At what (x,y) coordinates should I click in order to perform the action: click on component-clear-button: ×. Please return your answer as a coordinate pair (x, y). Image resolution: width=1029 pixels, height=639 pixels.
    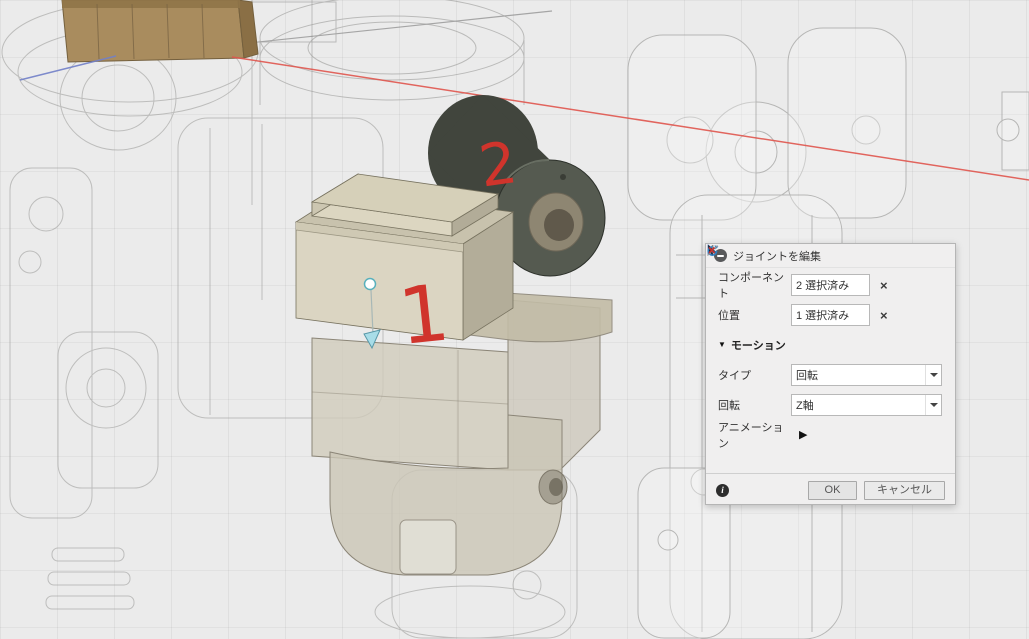
    Looking at the image, I should click on (884, 285).